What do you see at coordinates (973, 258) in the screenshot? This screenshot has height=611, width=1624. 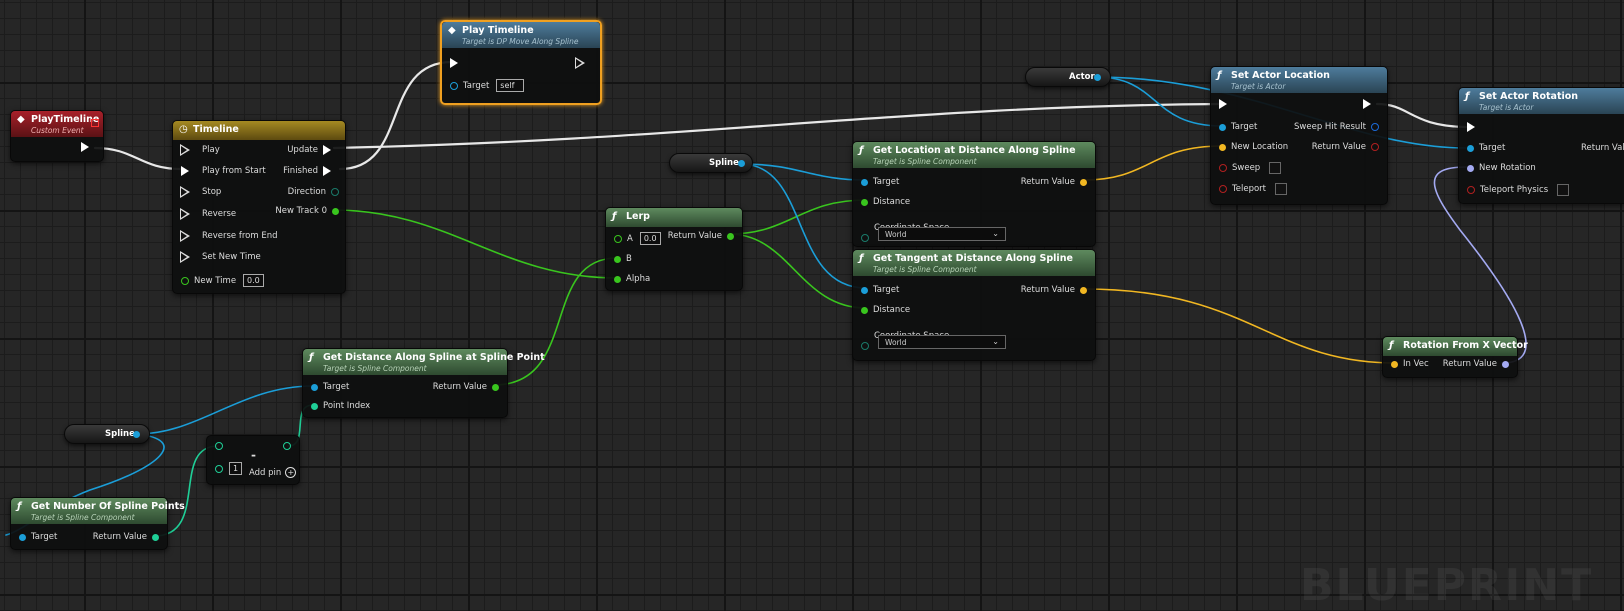 I see `node-title: Get Tangent at Distance Along Spline` at bounding box center [973, 258].